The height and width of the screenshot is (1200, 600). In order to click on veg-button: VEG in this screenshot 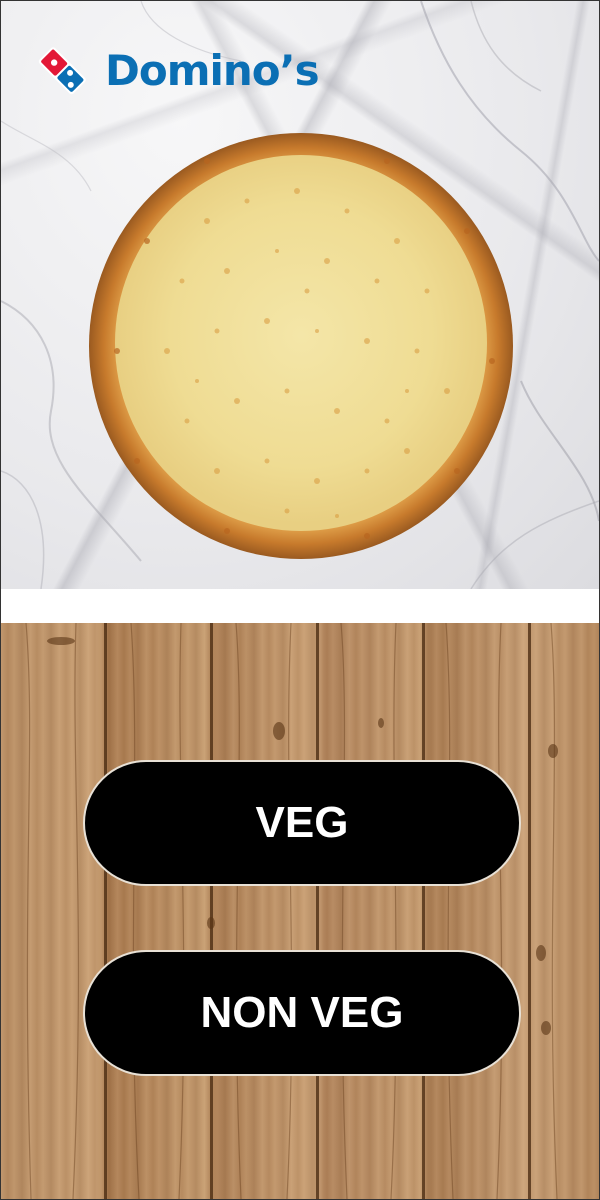, I will do `click(302, 823)`.